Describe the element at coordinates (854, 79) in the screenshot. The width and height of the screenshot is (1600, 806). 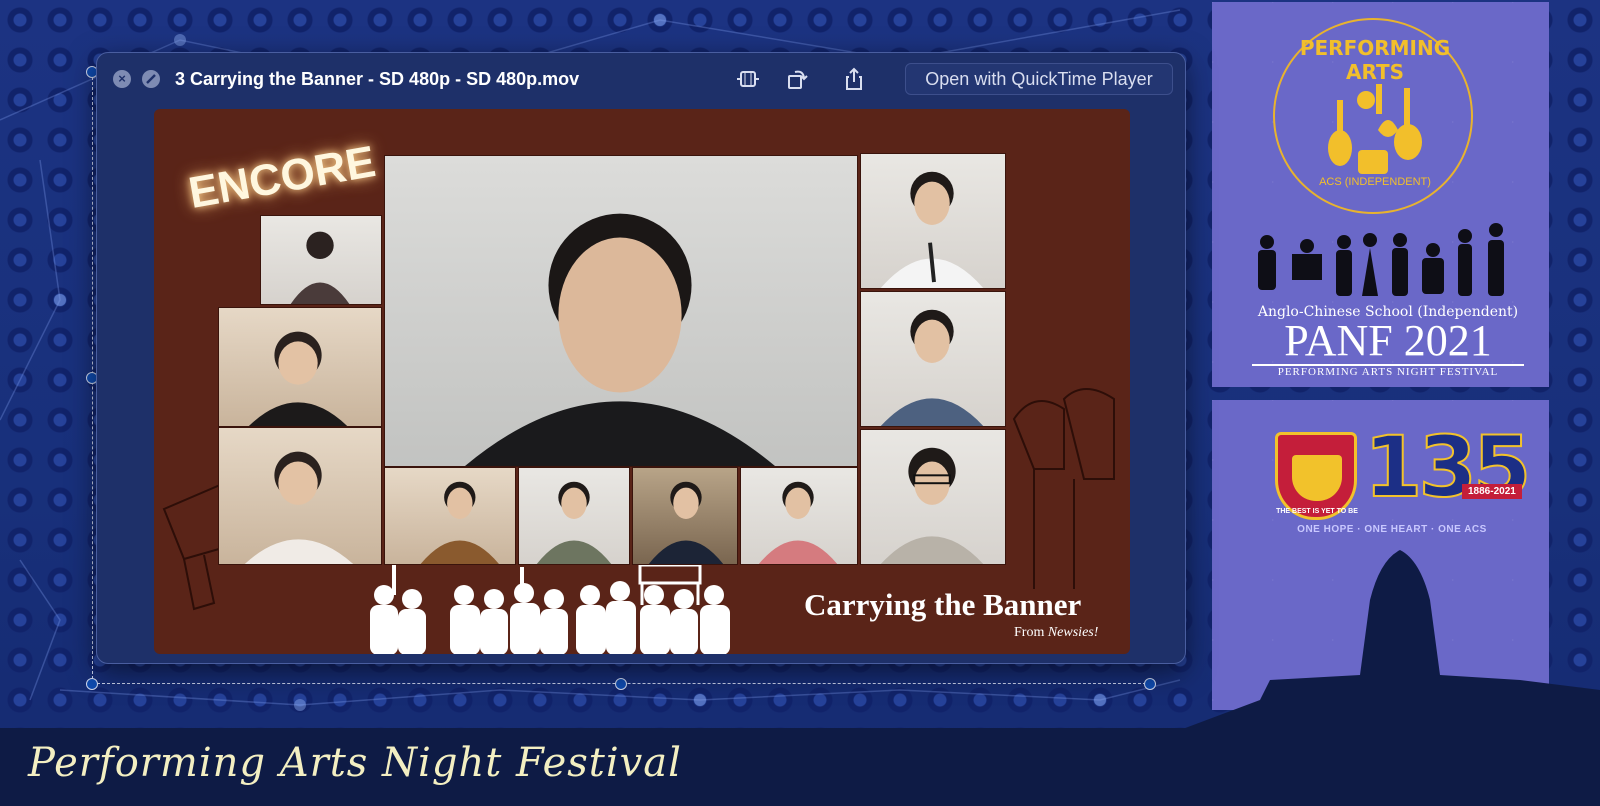
I see `share-icon` at that location.